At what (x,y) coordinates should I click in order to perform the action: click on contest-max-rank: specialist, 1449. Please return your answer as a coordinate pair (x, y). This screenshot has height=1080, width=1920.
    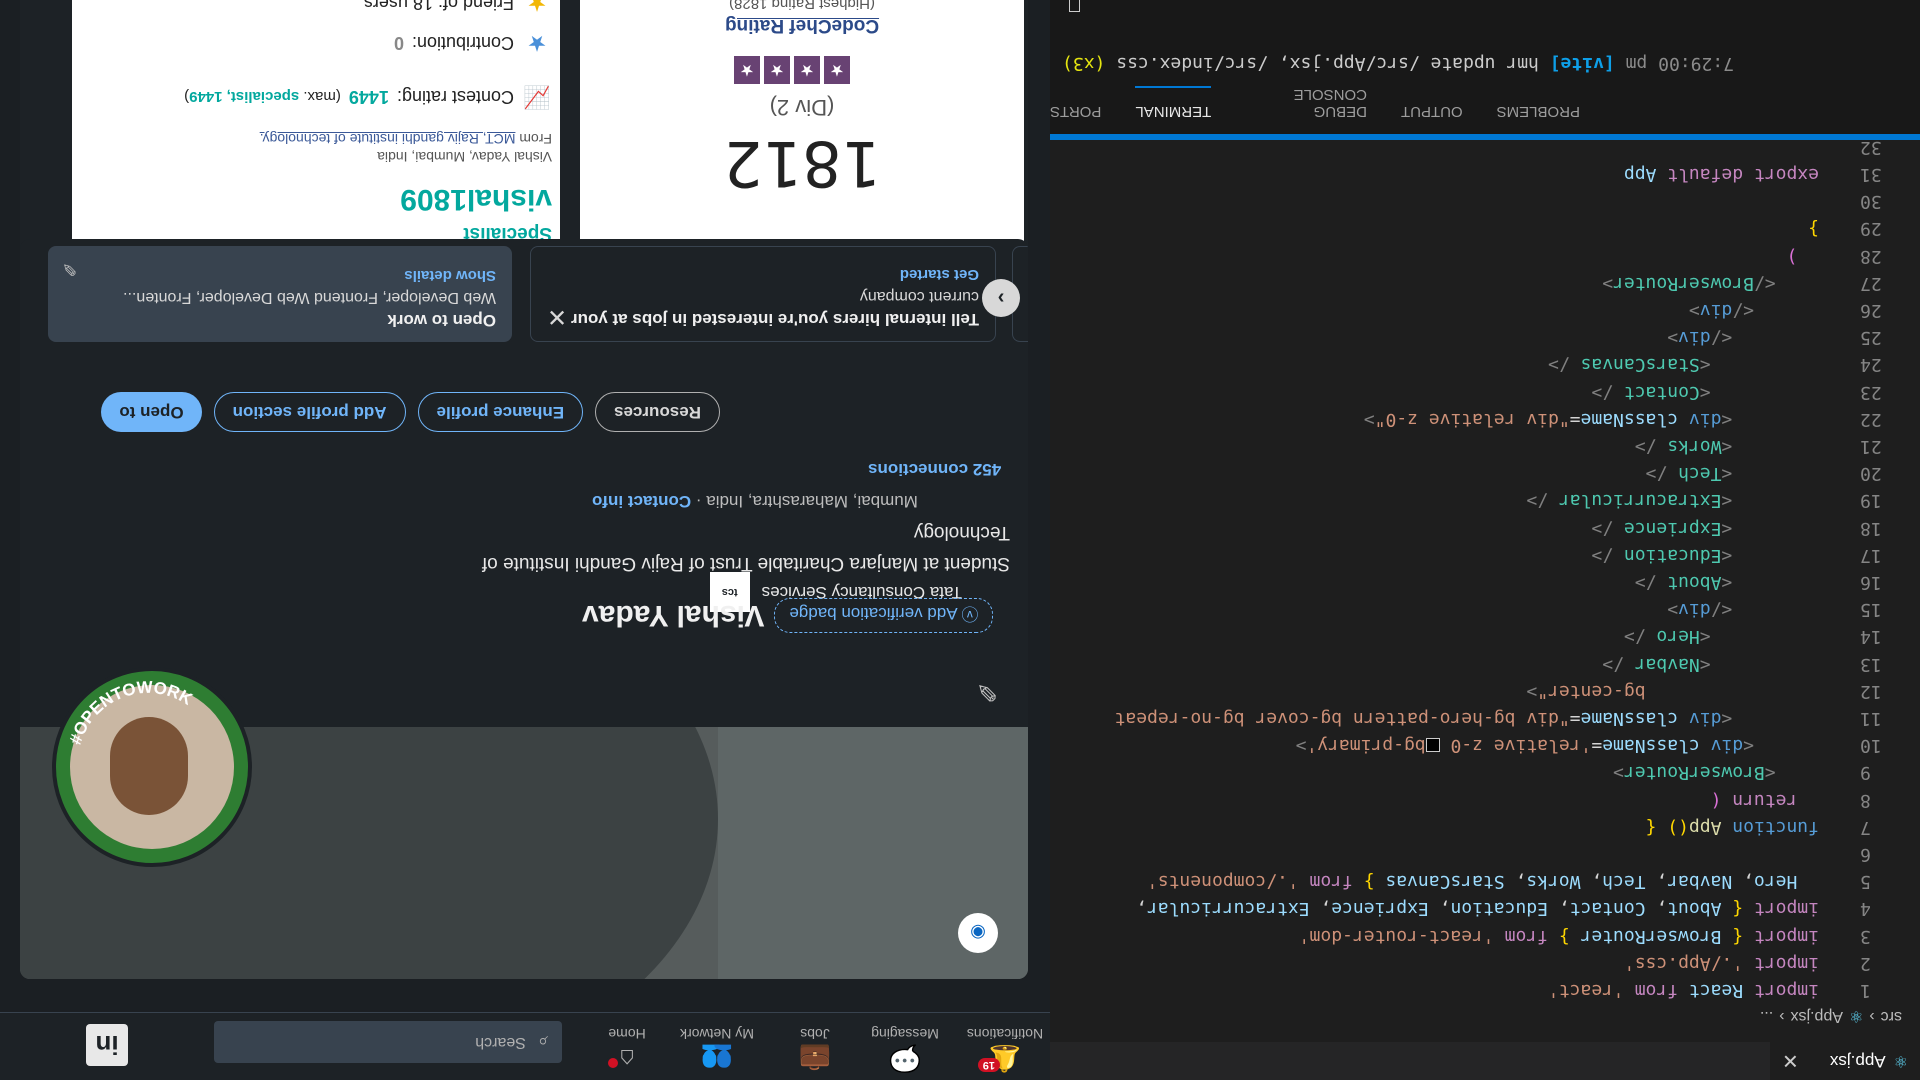
    Looking at the image, I should click on (244, 97).